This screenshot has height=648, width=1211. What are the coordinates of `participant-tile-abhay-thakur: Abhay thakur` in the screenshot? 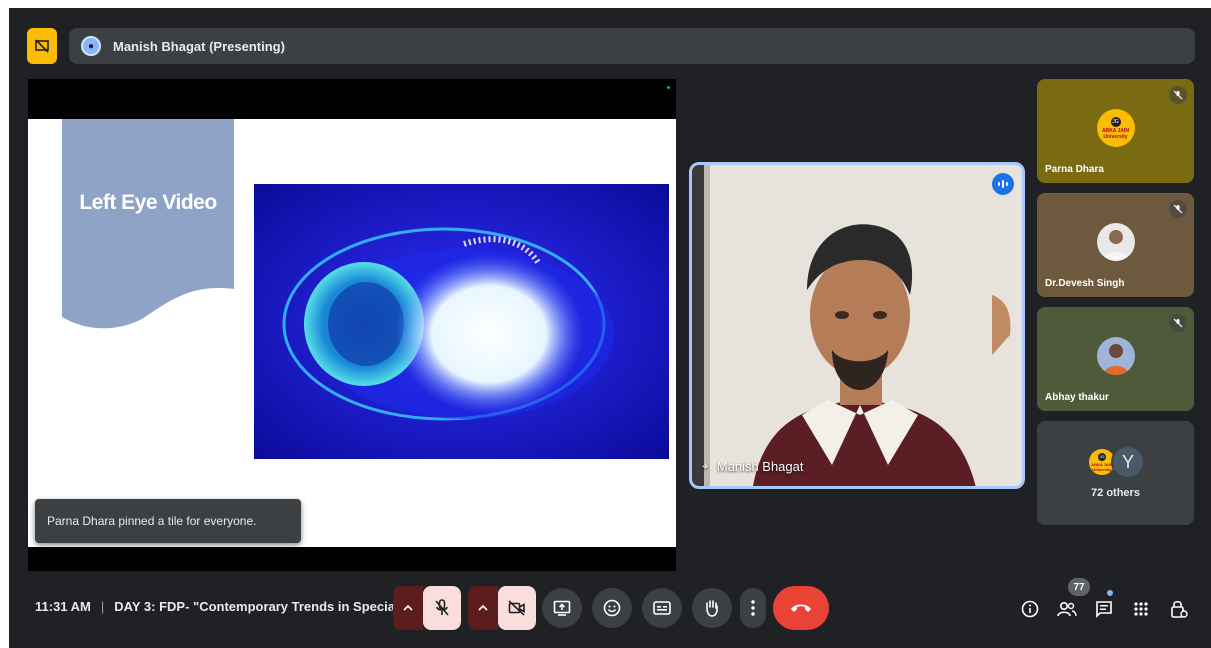 It's located at (1115, 359).